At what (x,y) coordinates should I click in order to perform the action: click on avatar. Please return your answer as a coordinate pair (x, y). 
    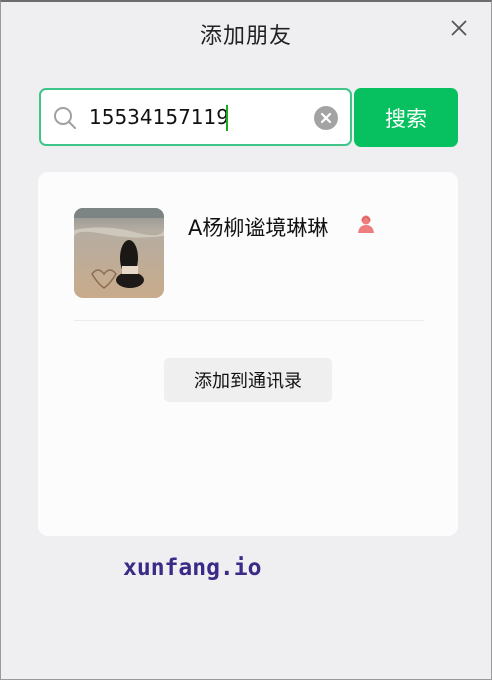
    Looking at the image, I should click on (119, 253).